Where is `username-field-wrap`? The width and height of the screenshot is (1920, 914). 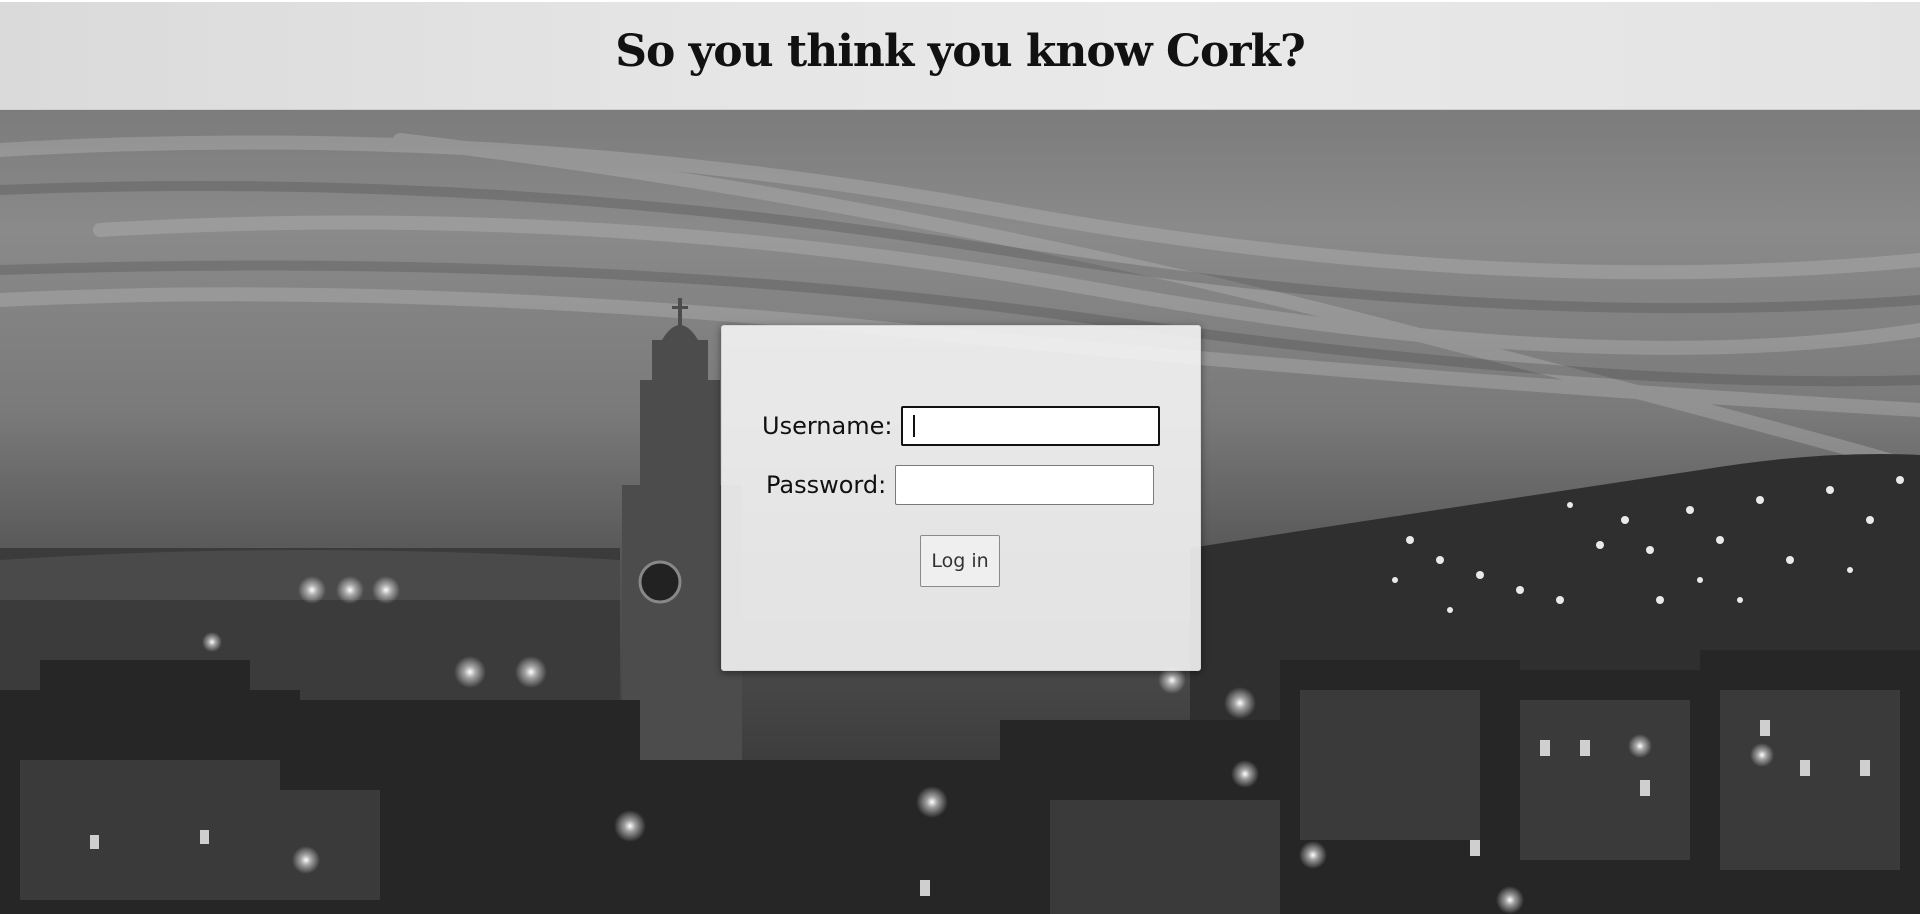
username-field-wrap is located at coordinates (1031, 426).